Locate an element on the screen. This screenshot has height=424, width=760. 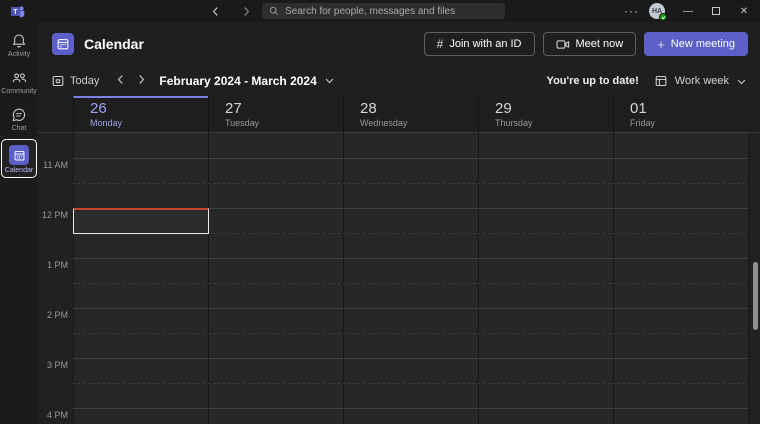
join-with-id-label: Join with an ID is located at coordinates (485, 44).